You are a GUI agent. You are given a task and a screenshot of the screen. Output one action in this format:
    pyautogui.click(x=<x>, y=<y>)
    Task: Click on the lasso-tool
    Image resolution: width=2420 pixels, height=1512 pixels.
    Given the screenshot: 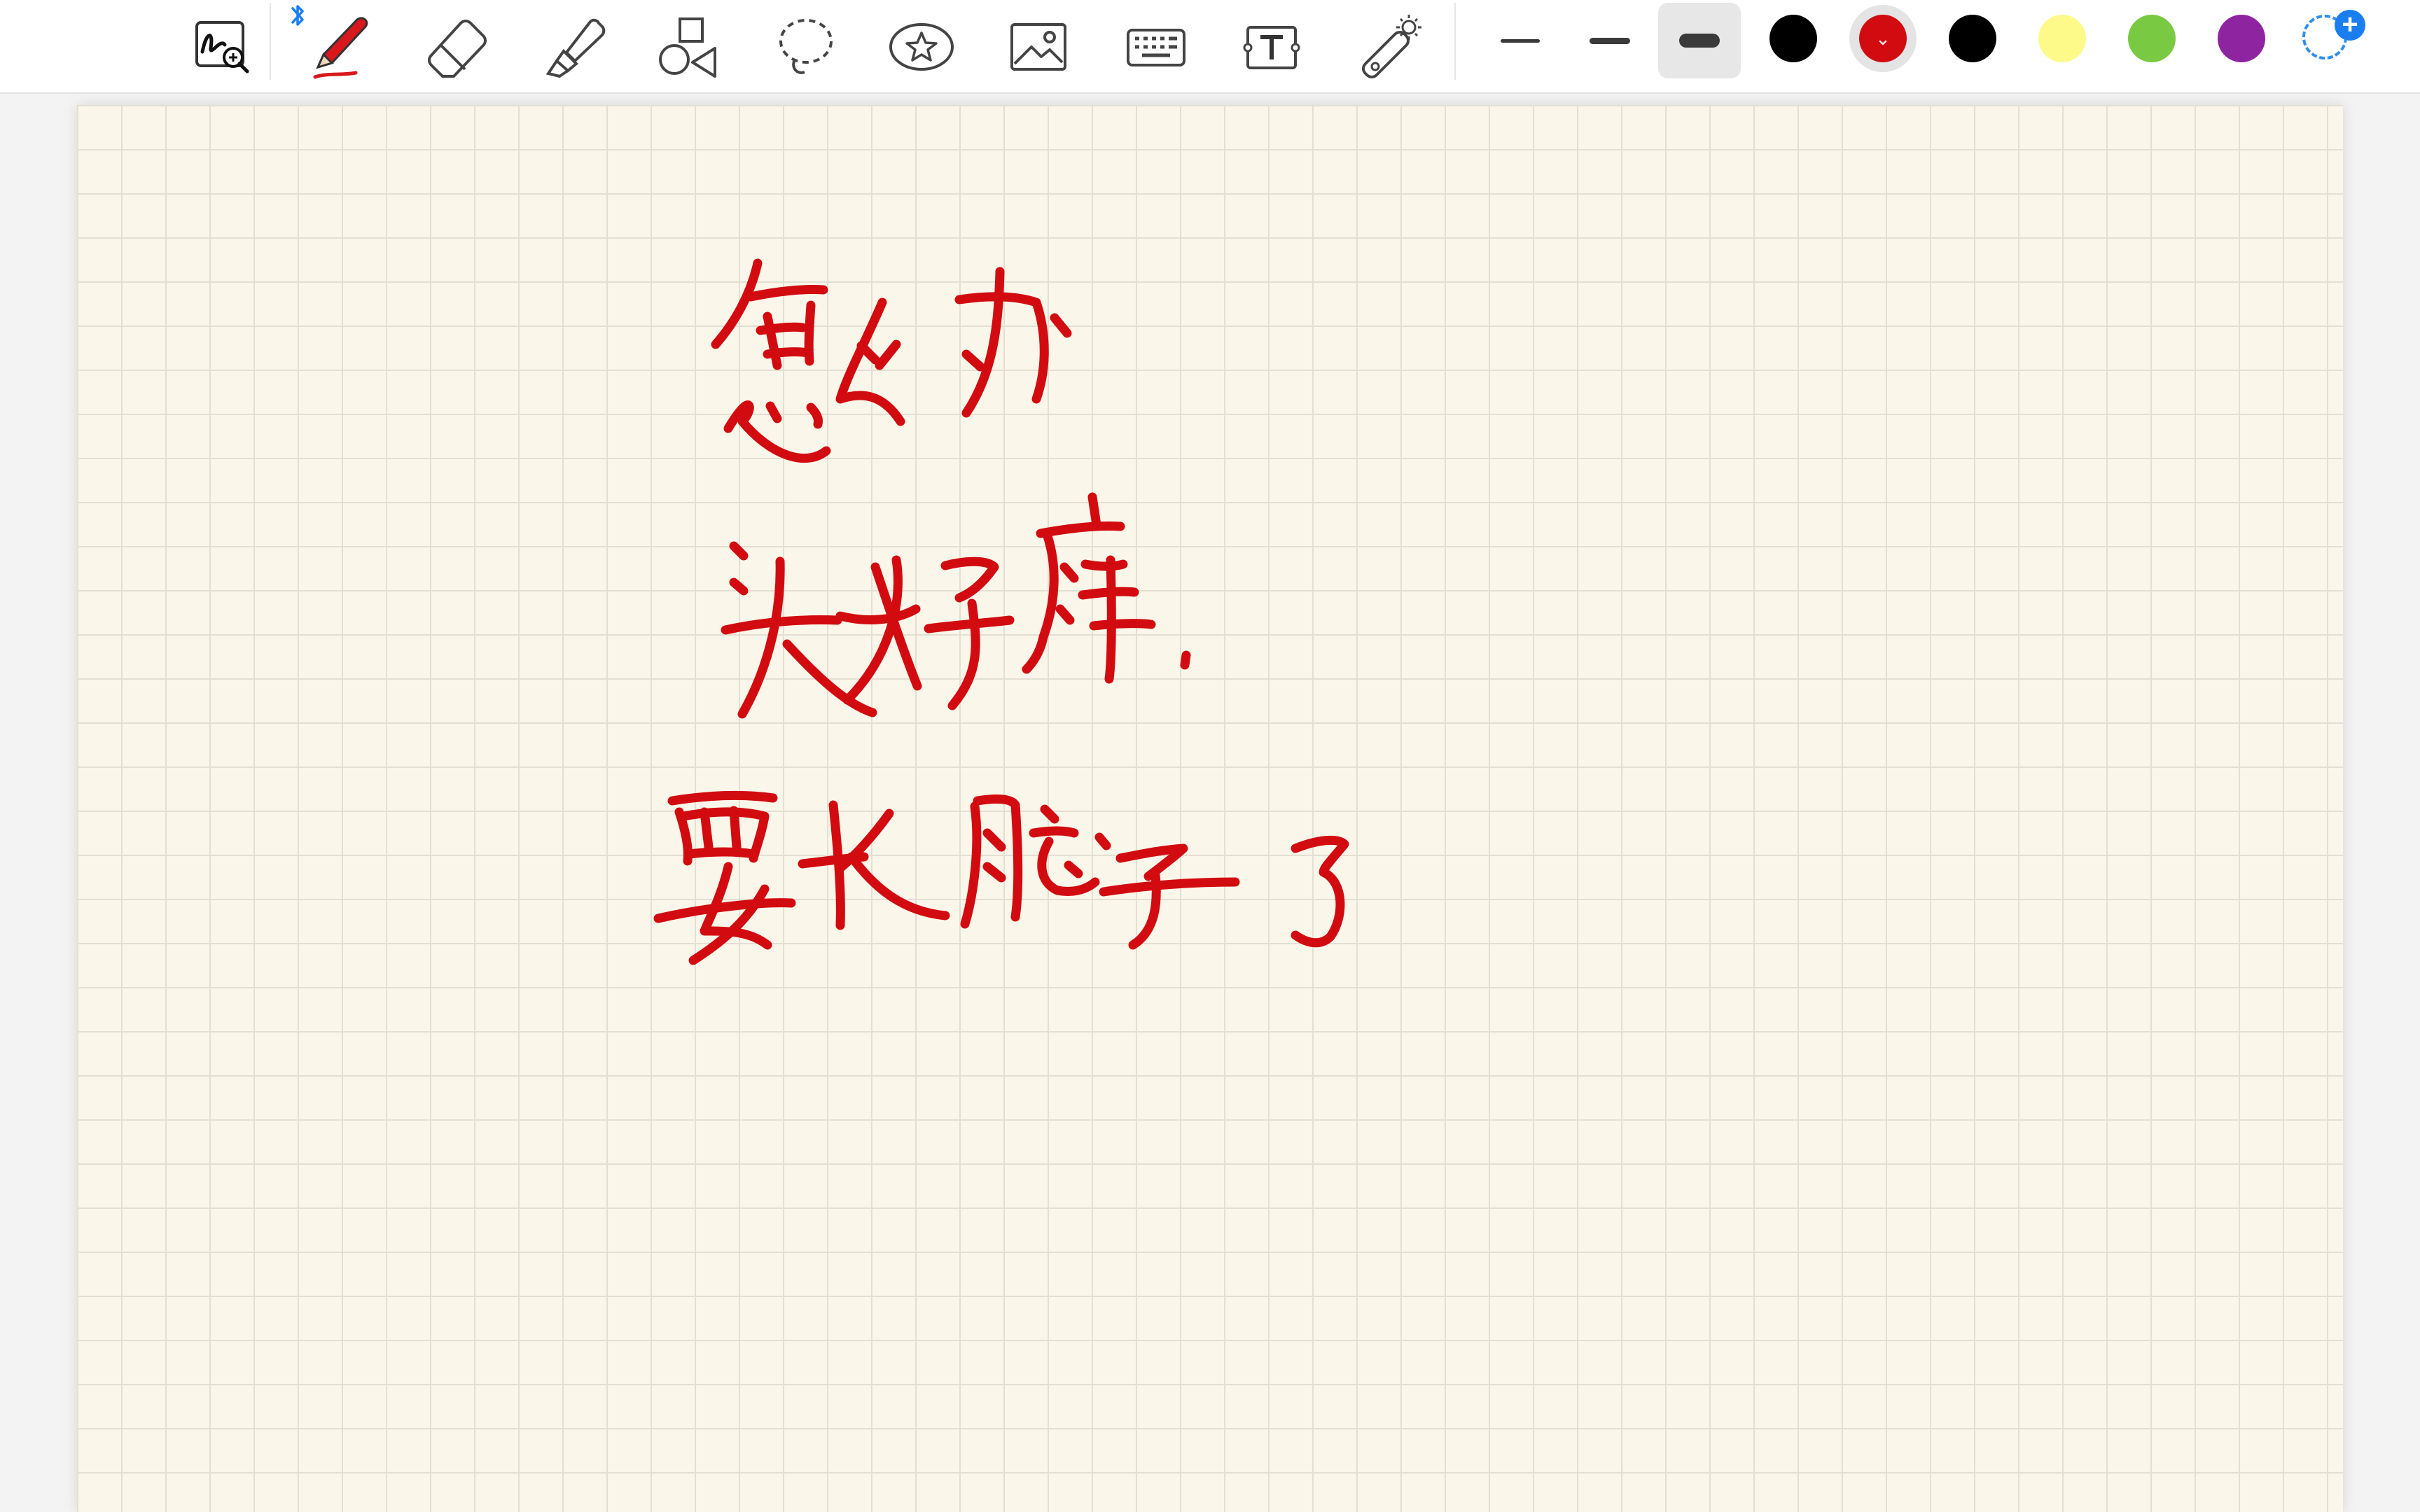 What is the action you would take?
    pyautogui.click(x=805, y=46)
    